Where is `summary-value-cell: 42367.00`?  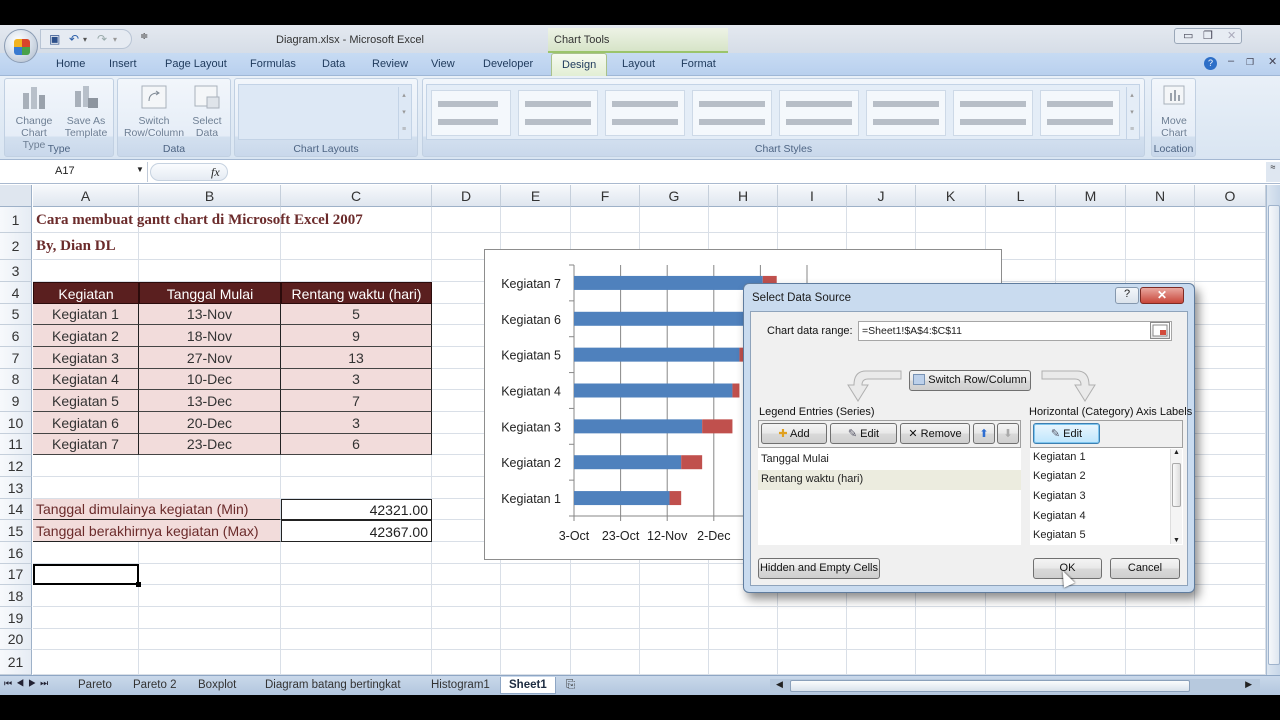 summary-value-cell: 42367.00 is located at coordinates (356, 531).